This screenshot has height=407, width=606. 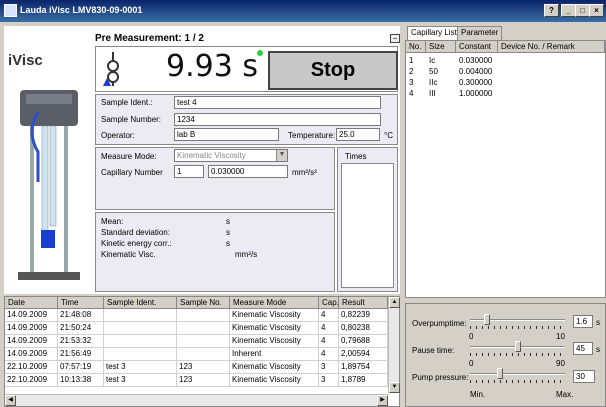 What do you see at coordinates (248, 171) in the screenshot?
I see `capillary-constant-input: 0.030000` at bounding box center [248, 171].